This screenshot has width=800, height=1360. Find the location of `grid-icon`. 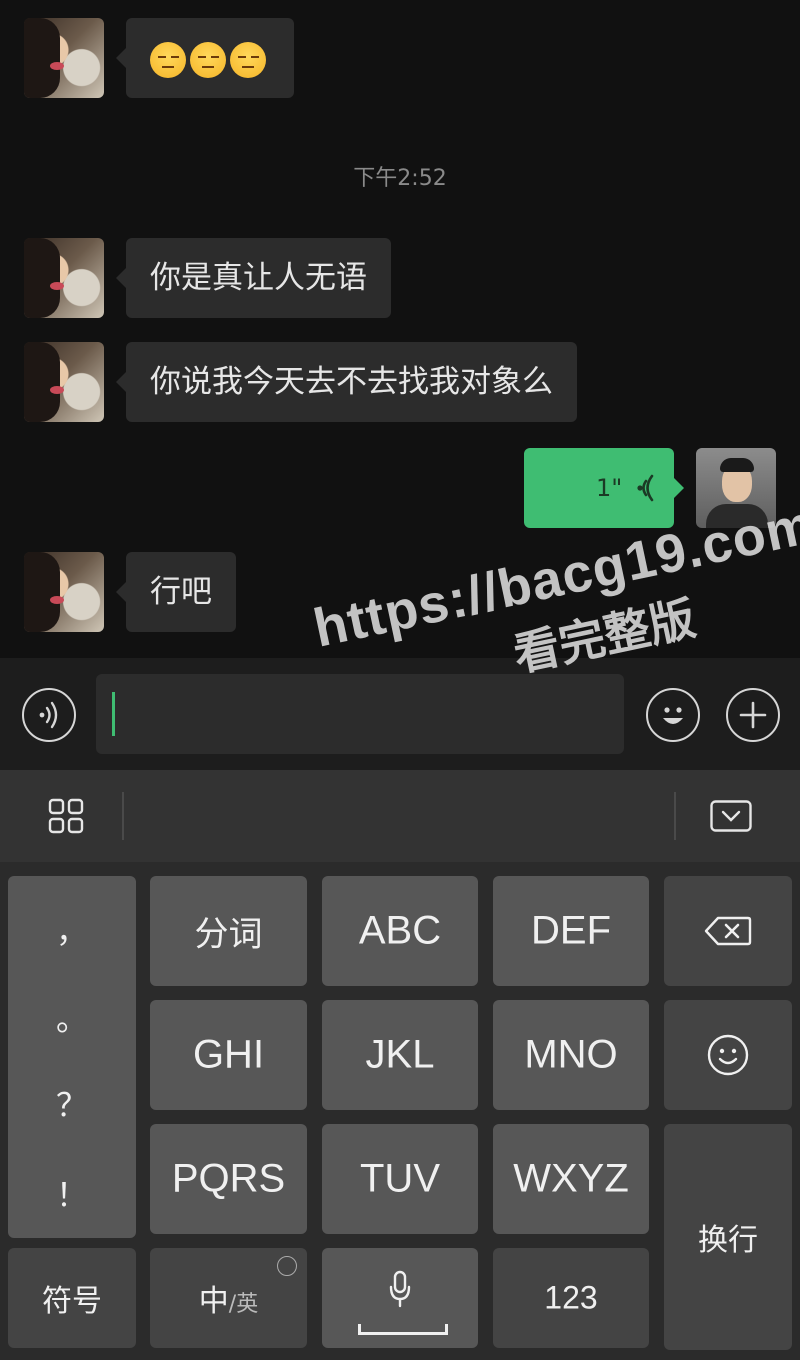

grid-icon is located at coordinates (66, 816).